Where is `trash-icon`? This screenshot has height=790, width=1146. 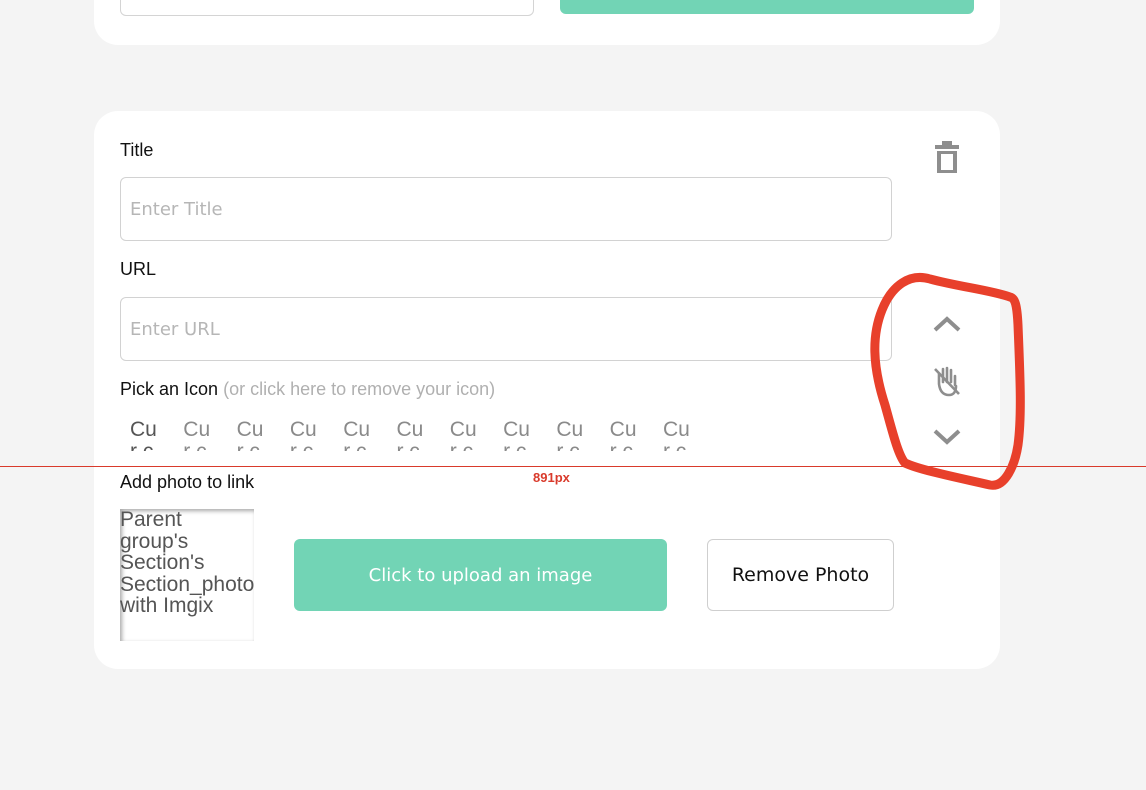 trash-icon is located at coordinates (947, 158).